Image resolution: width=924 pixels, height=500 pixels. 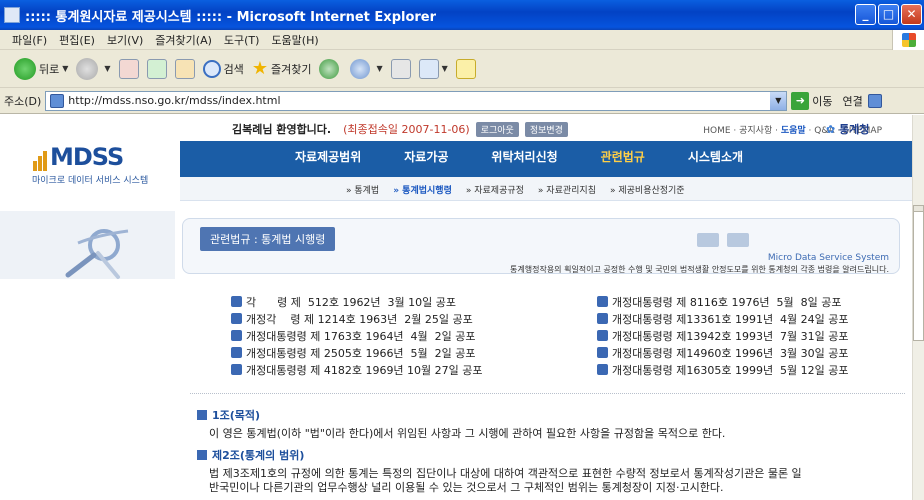 I want to click on print-button, so click(x=400, y=68).